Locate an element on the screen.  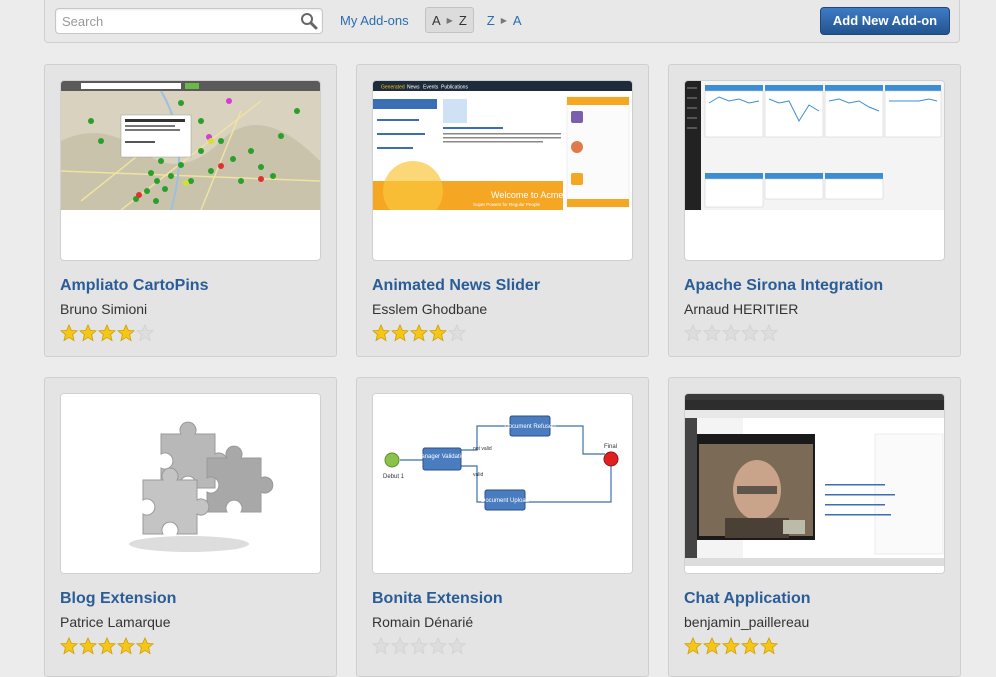
workflow-edge-not-valid: not valid is located at coordinates (482, 449).